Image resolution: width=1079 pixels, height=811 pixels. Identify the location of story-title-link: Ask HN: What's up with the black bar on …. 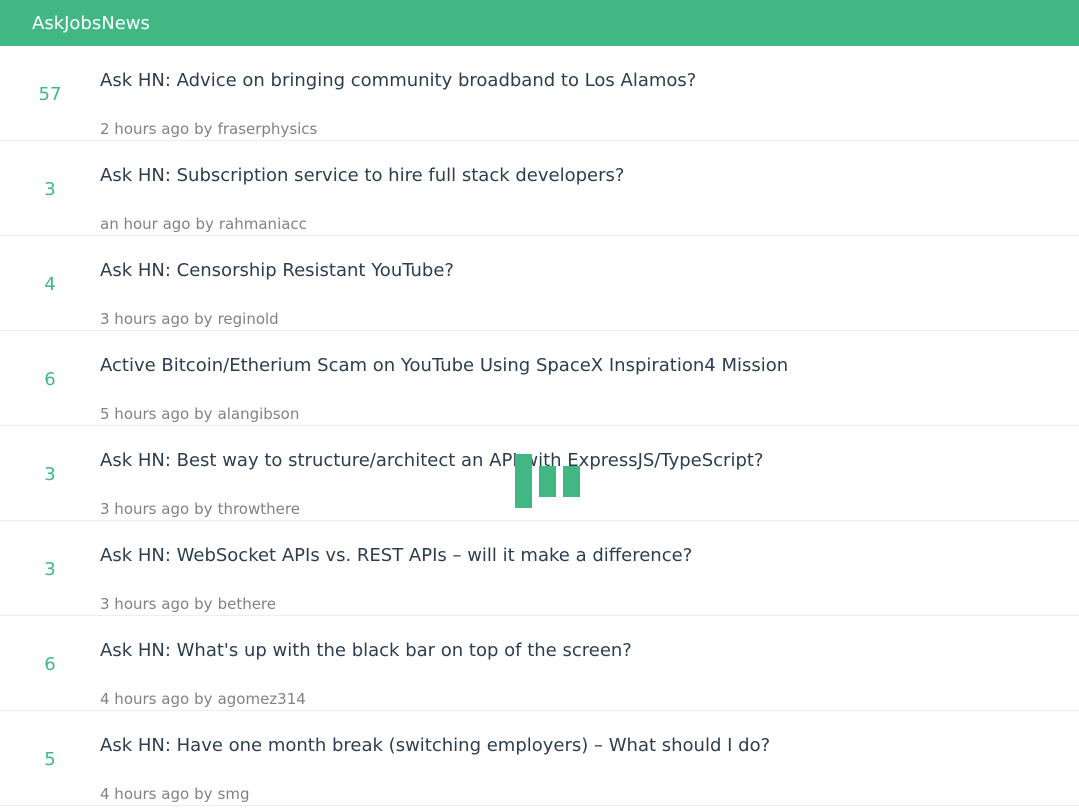
(366, 650).